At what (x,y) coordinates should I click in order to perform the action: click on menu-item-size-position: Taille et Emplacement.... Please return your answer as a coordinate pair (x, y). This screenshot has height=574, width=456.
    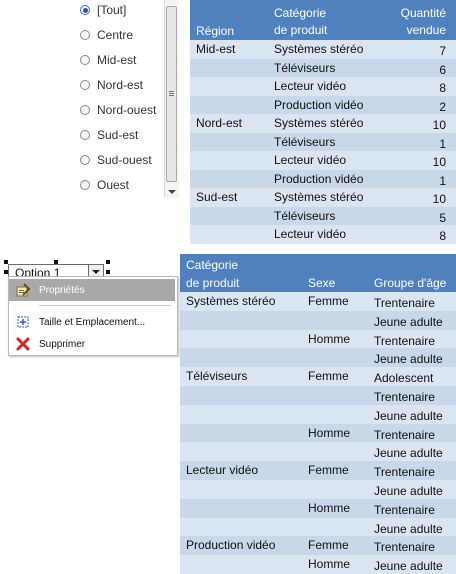
    Looking at the image, I should click on (92, 322).